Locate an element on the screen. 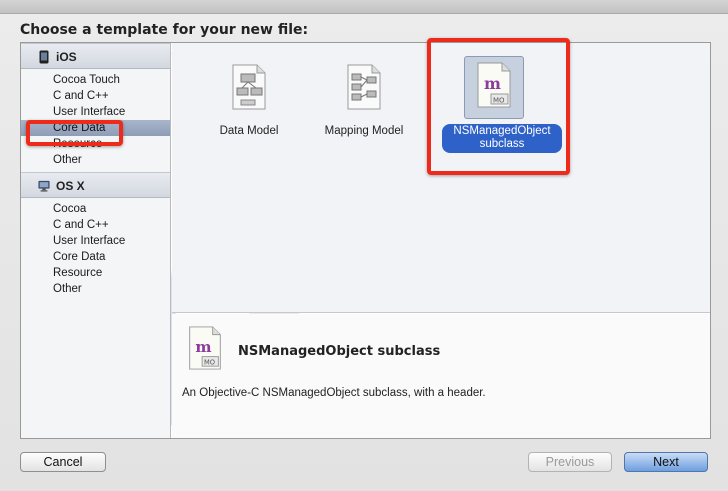 This screenshot has height=491, width=728. data-model-icon is located at coordinates (249, 87).